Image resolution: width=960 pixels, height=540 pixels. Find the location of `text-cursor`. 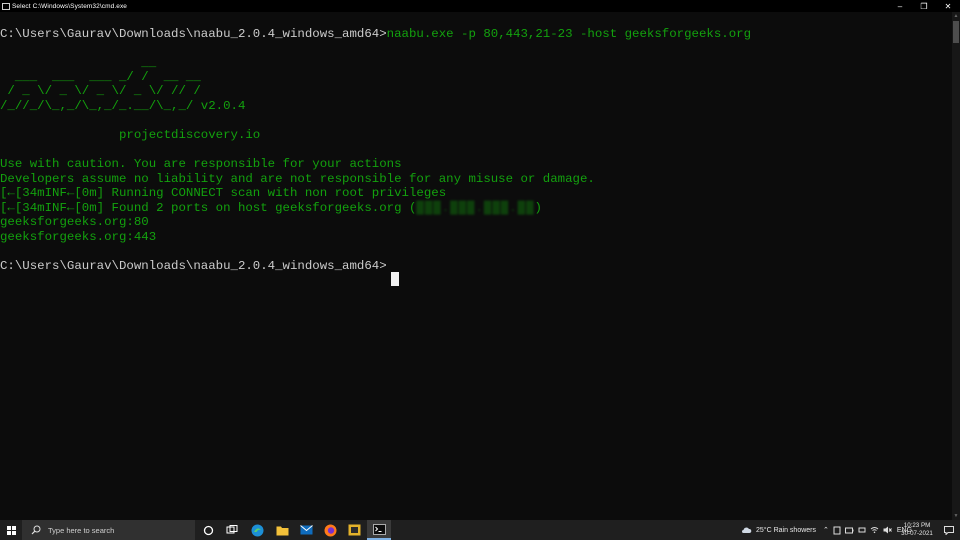

text-cursor is located at coordinates (395, 279).